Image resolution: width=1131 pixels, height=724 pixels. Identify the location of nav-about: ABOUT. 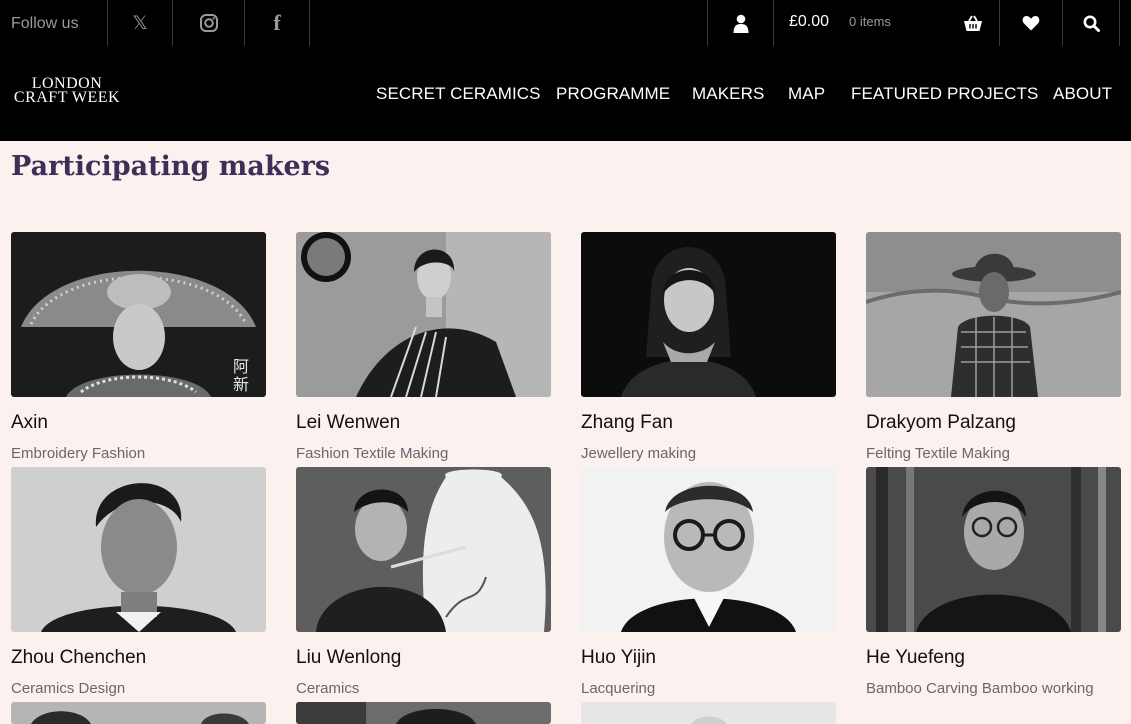
(1082, 94).